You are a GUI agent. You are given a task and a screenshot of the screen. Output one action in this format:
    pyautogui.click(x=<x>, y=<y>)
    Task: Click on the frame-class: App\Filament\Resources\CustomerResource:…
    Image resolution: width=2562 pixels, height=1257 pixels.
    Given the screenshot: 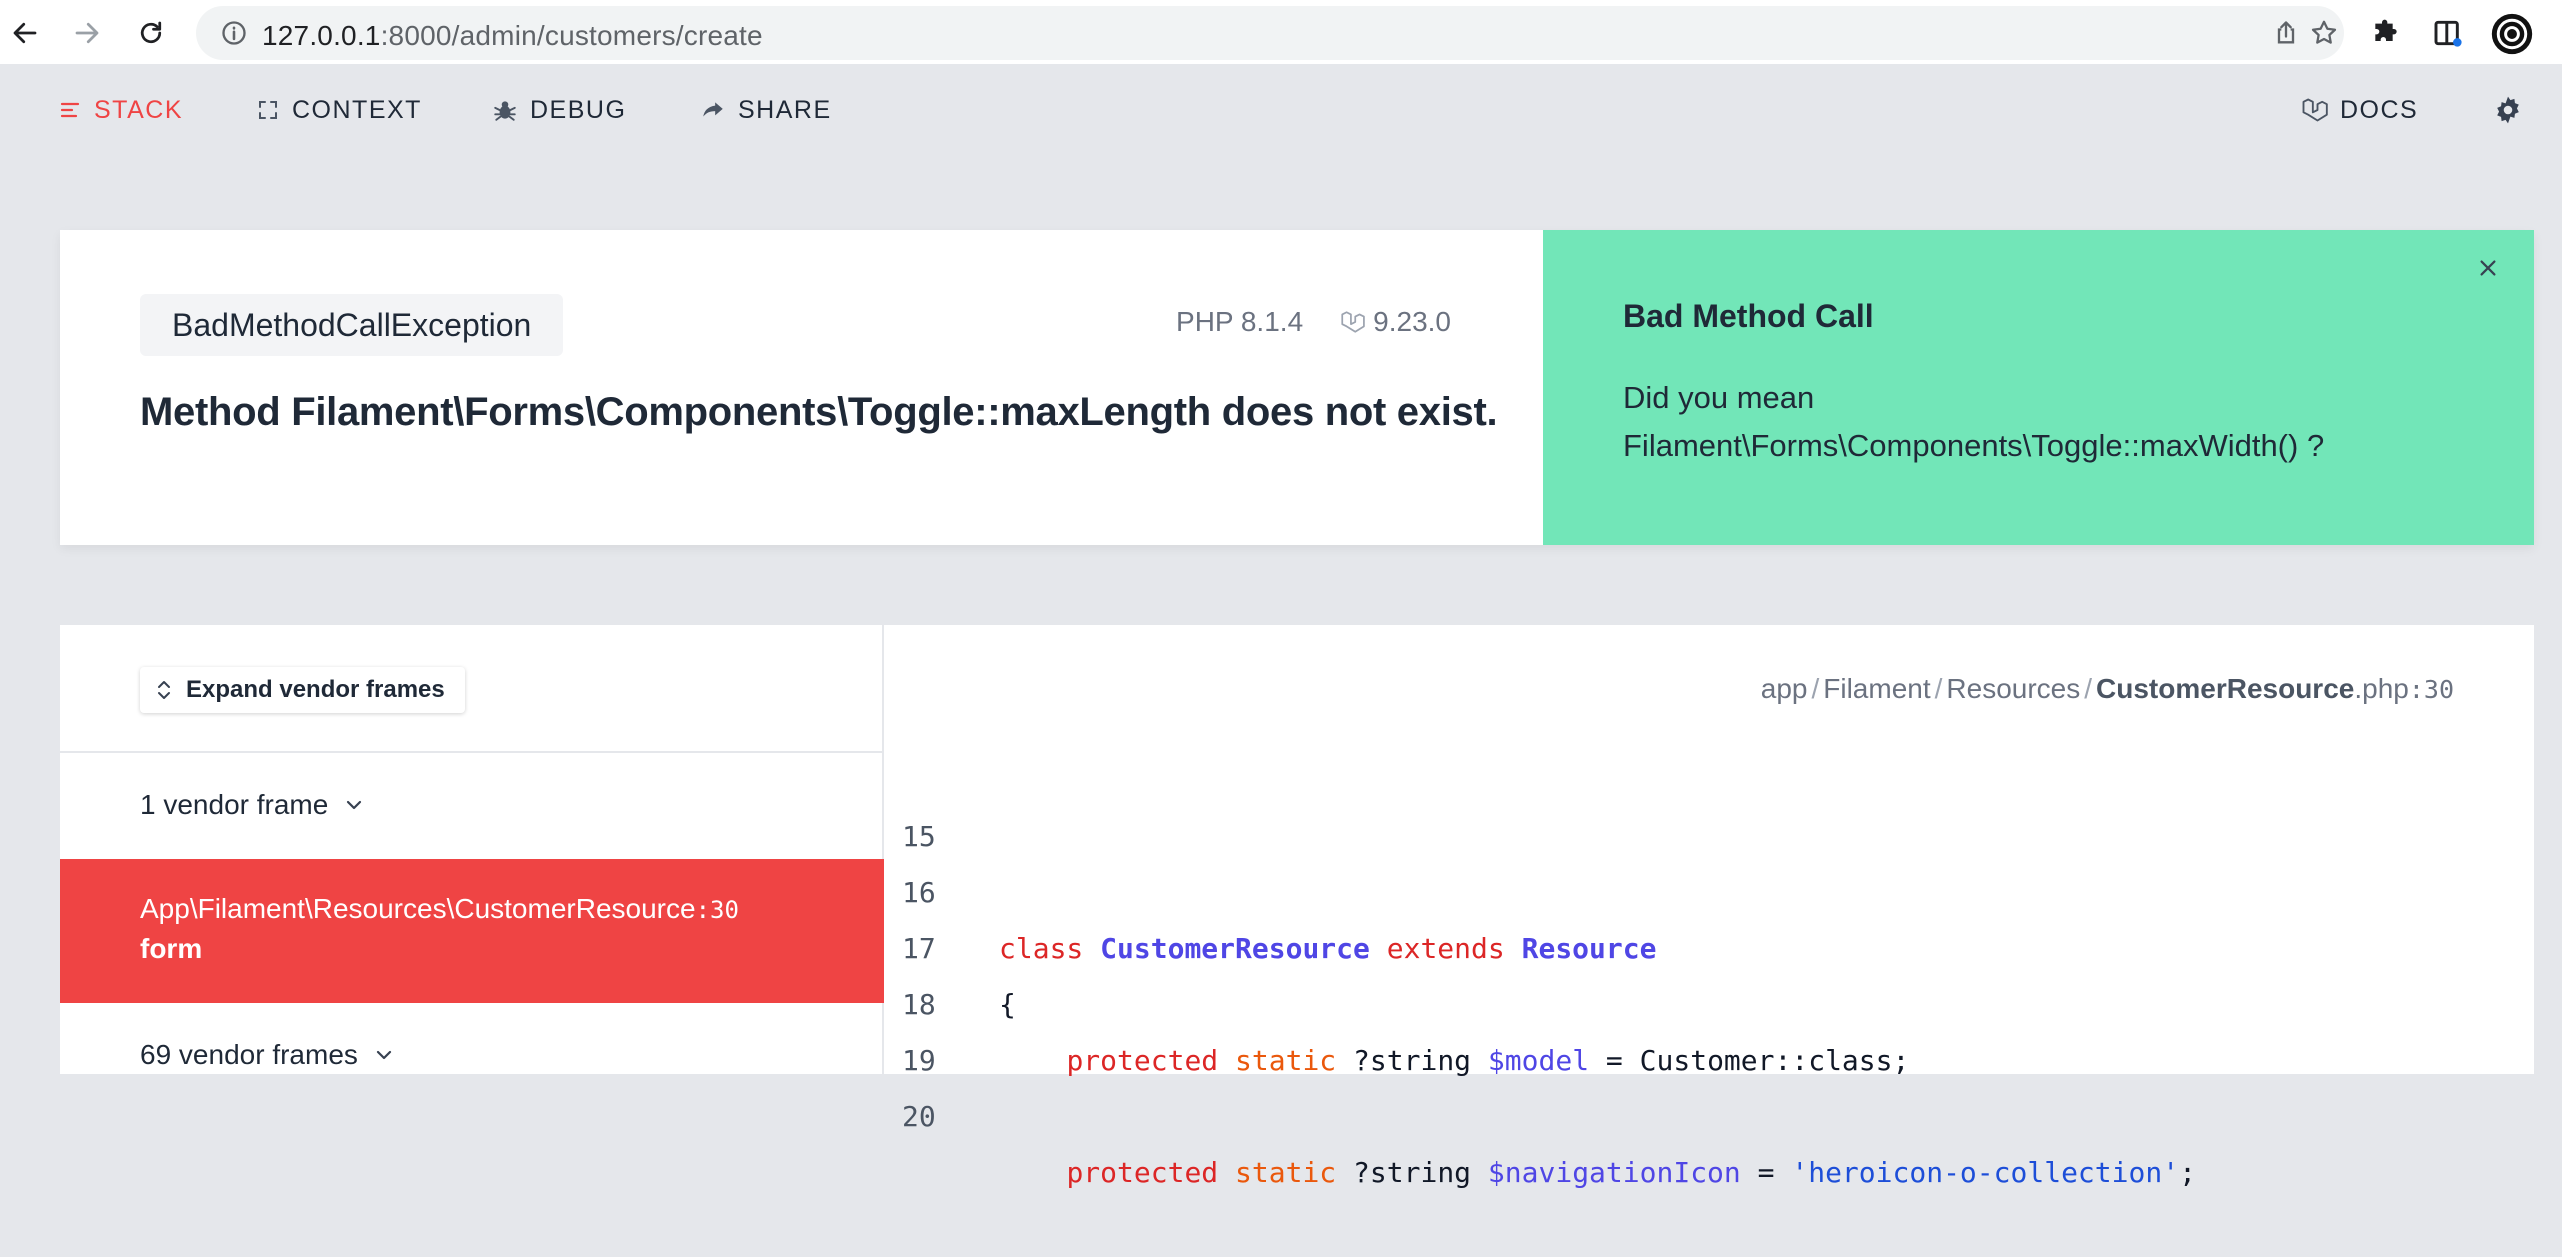 What is the action you would take?
    pyautogui.click(x=439, y=909)
    